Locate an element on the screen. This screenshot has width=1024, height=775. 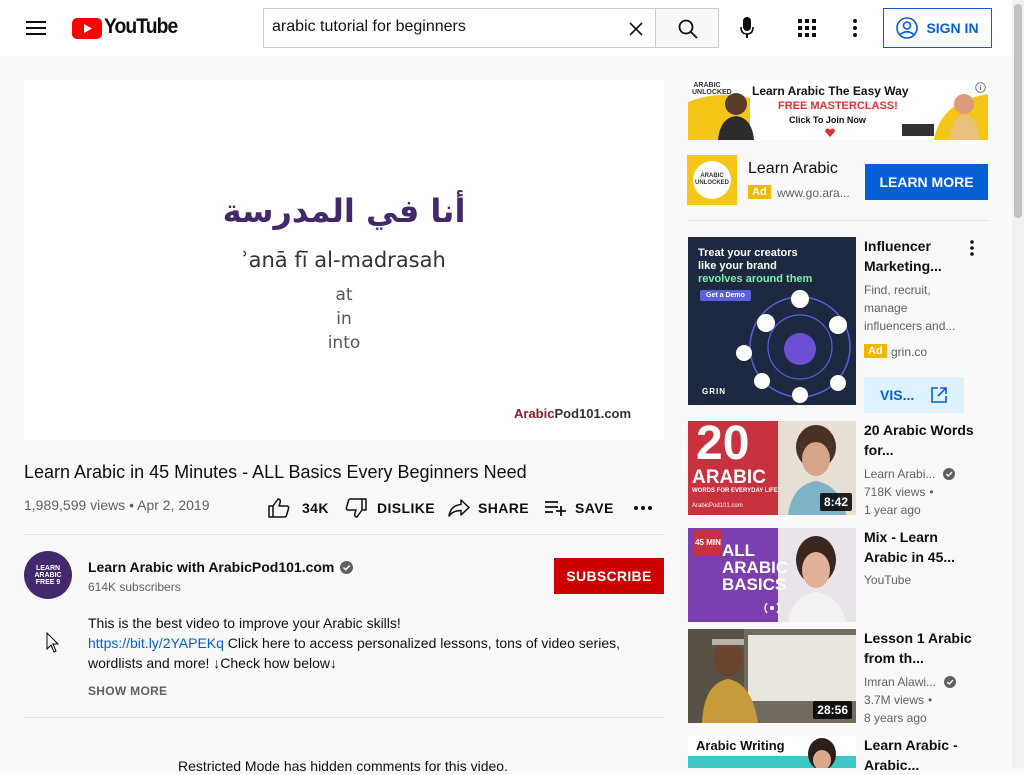
view-count: 718K views is located at coordinates (895, 492).